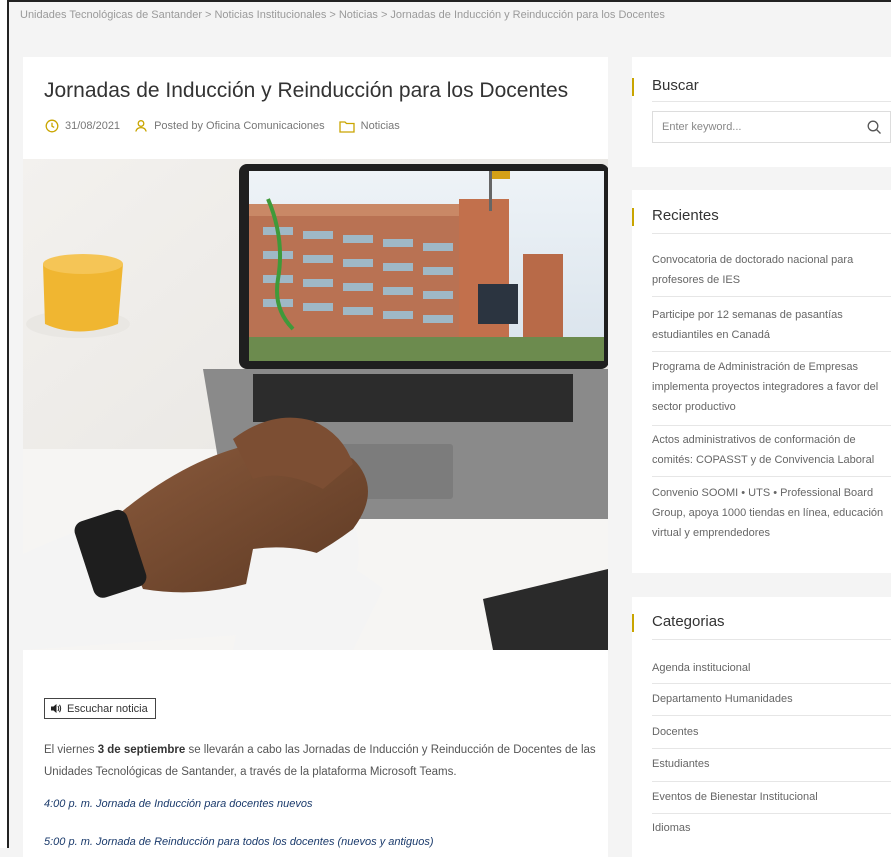 The height and width of the screenshot is (857, 891). What do you see at coordinates (675, 85) in the screenshot?
I see `search-widget-title: Buscar` at bounding box center [675, 85].